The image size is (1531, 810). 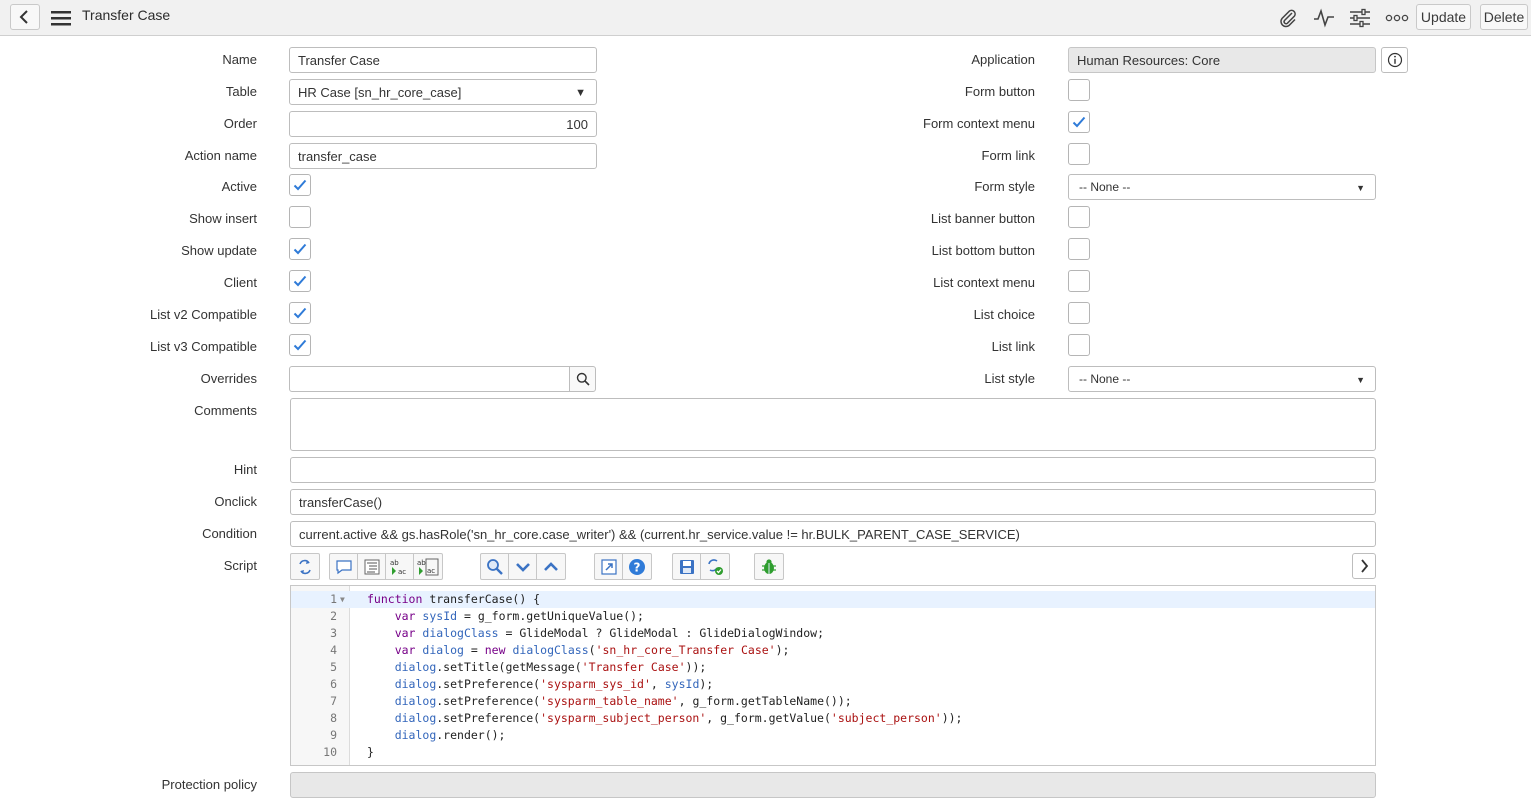 I want to click on code-line: 1 ▼ function transferCase() {, so click(x=833, y=599).